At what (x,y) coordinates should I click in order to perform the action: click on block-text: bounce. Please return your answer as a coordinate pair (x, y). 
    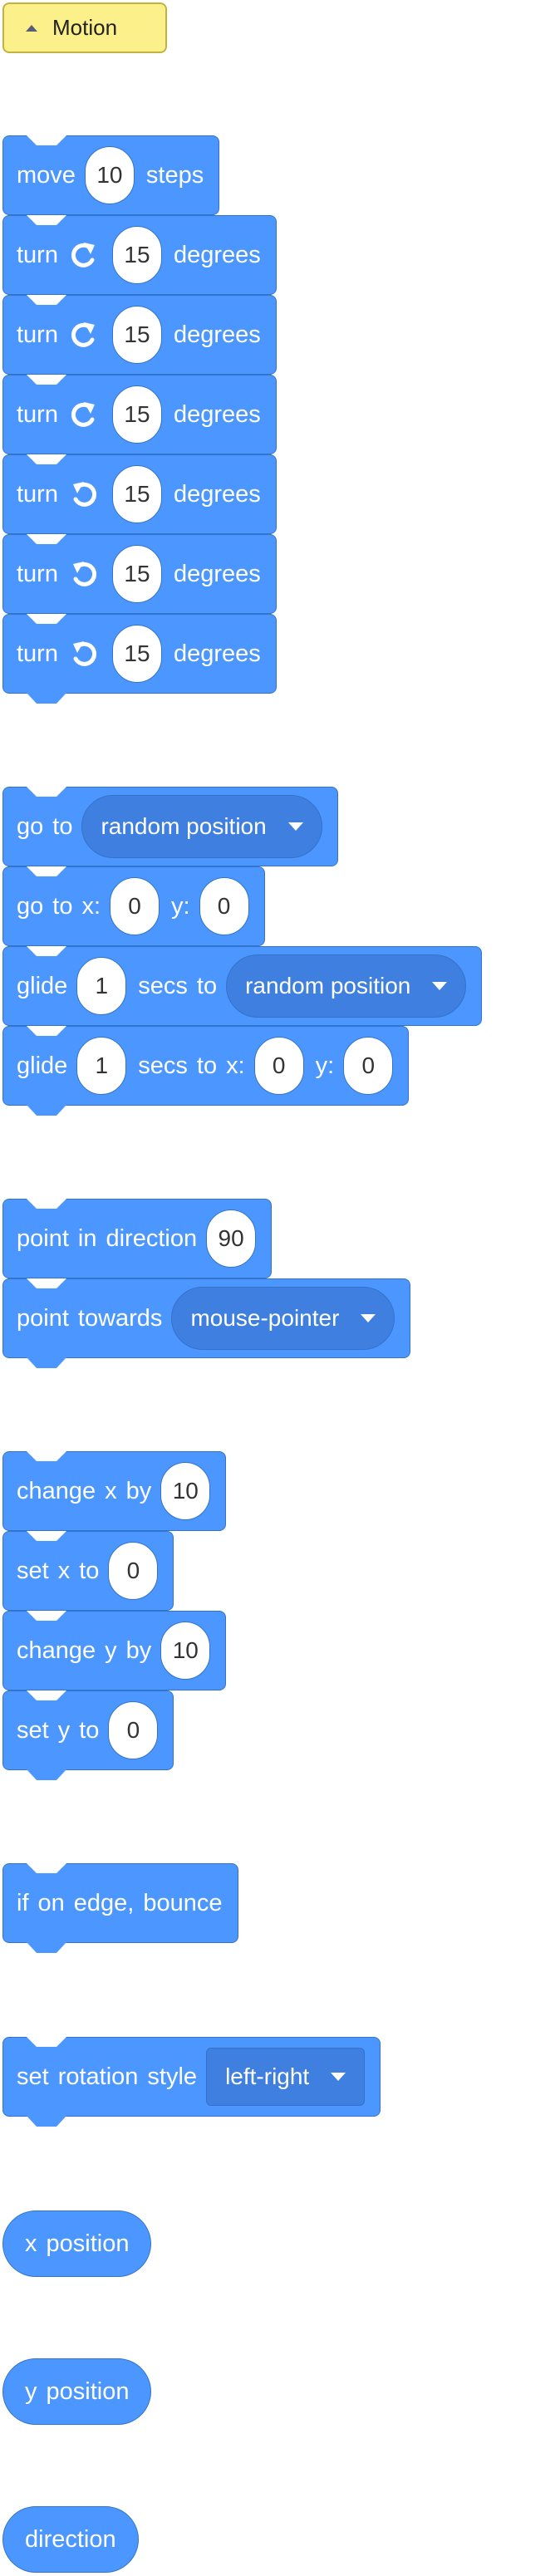
    Looking at the image, I should click on (183, 1902).